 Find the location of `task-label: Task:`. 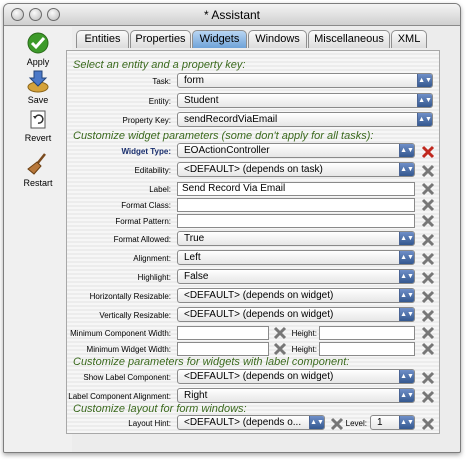

task-label: Task: is located at coordinates (161, 81).